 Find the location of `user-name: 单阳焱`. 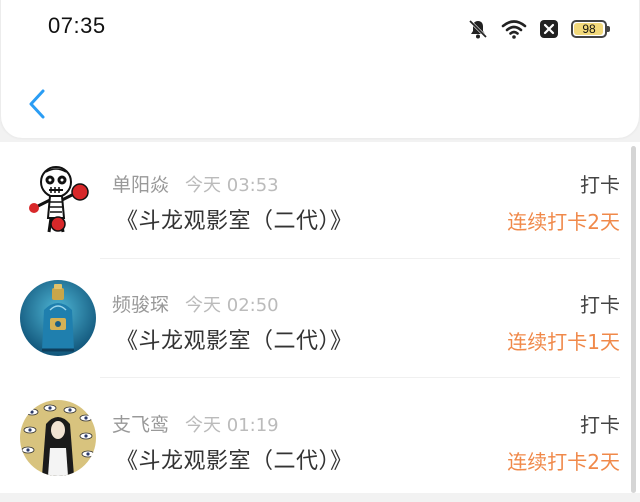

user-name: 单阳焱 is located at coordinates (141, 185).